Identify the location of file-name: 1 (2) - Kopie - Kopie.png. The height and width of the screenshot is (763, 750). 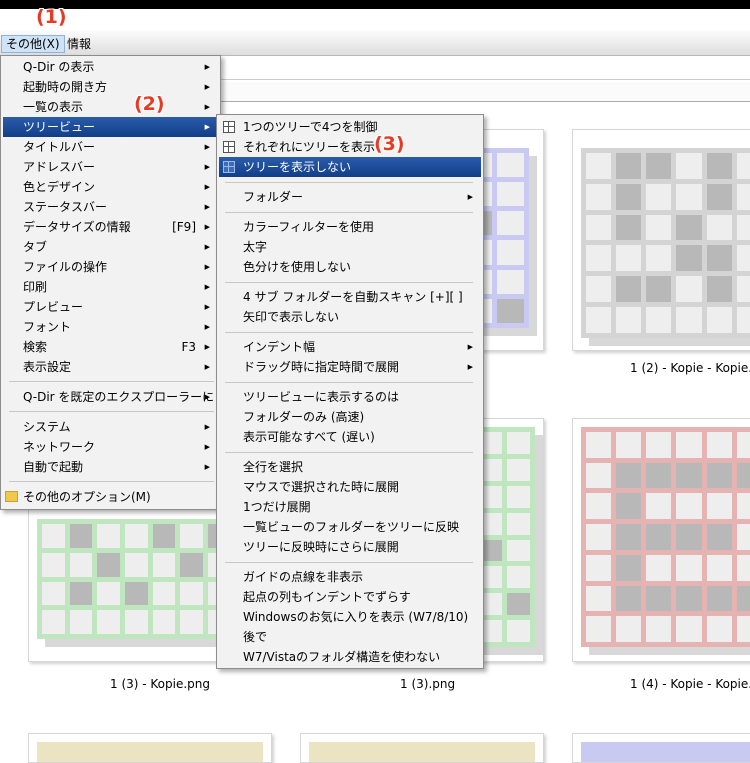
(690, 368).